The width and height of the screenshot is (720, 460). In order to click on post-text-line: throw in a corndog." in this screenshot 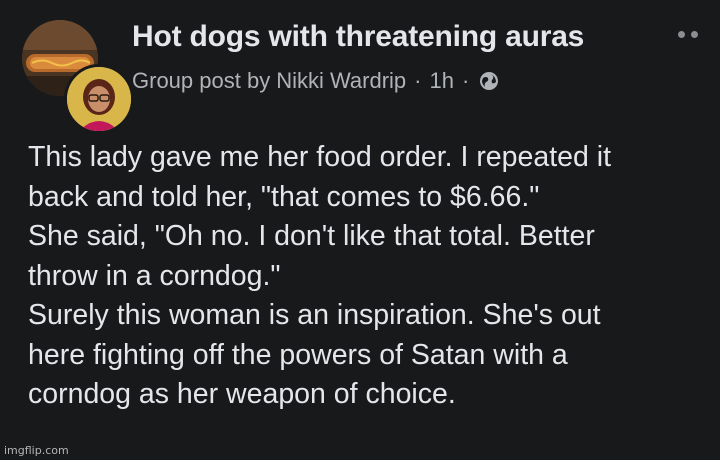, I will do `click(154, 275)`.